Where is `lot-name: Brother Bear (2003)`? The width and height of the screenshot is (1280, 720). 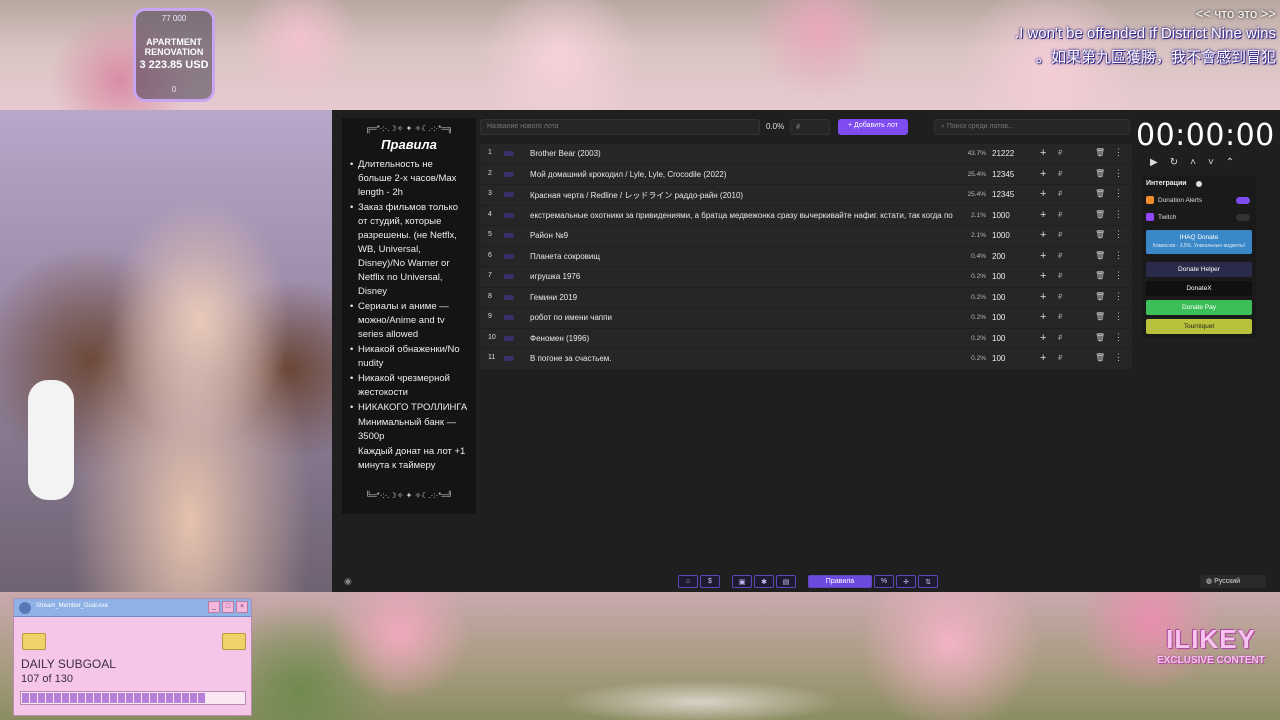
lot-name: Brother Bear (2003) is located at coordinates (745, 153).